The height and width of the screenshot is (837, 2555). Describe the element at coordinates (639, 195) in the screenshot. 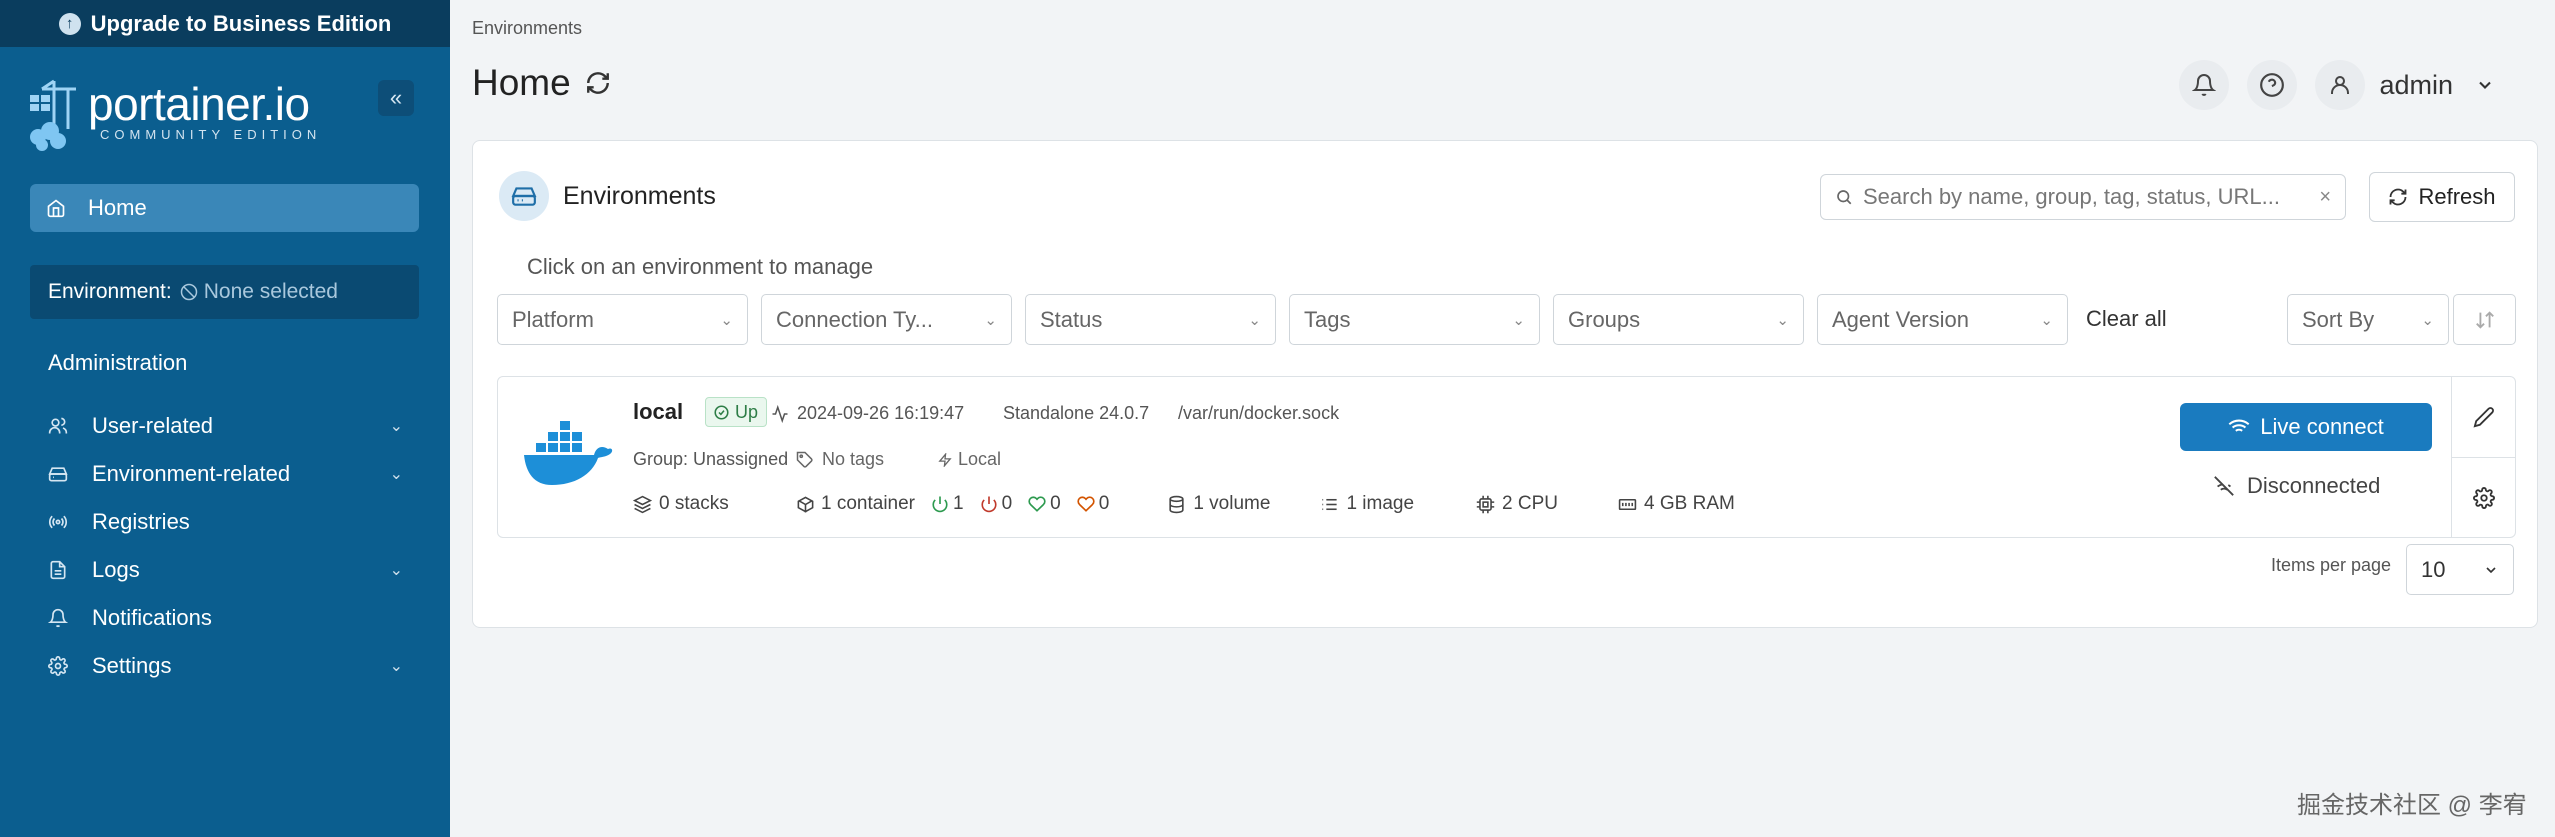

I see `card-title: Environments` at that location.